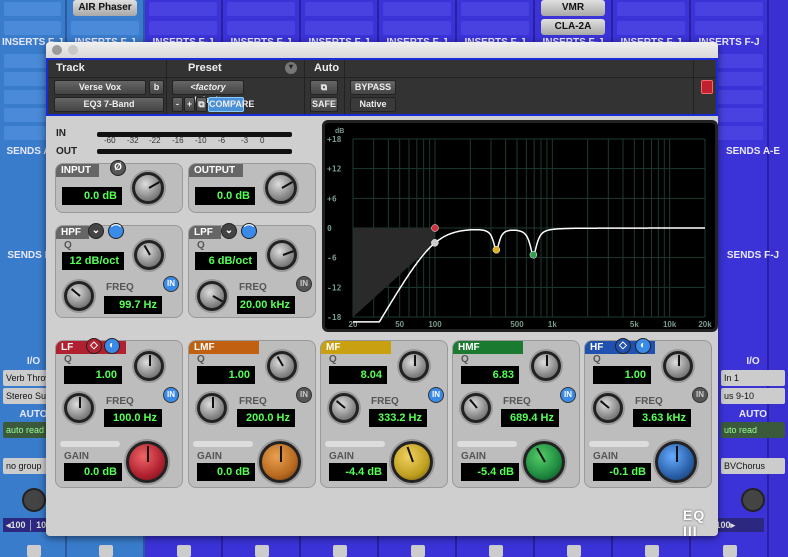  What do you see at coordinates (282, 255) in the screenshot?
I see `lpf-slope-knob` at bounding box center [282, 255].